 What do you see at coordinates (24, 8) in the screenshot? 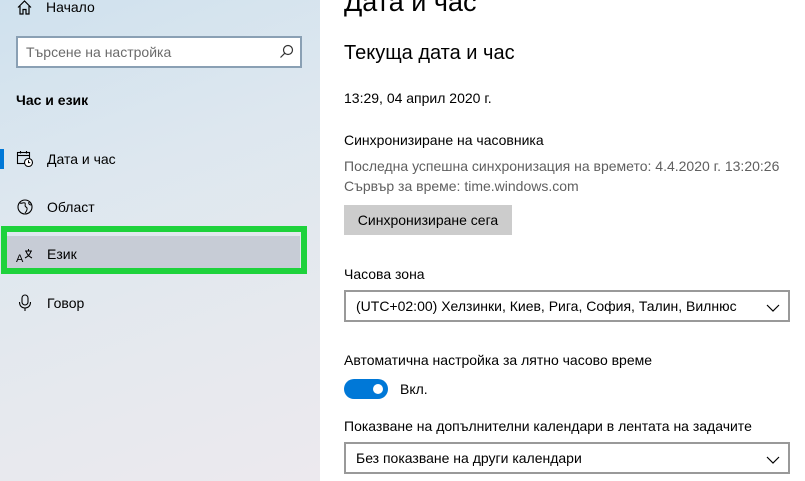
I see `home-icon` at bounding box center [24, 8].